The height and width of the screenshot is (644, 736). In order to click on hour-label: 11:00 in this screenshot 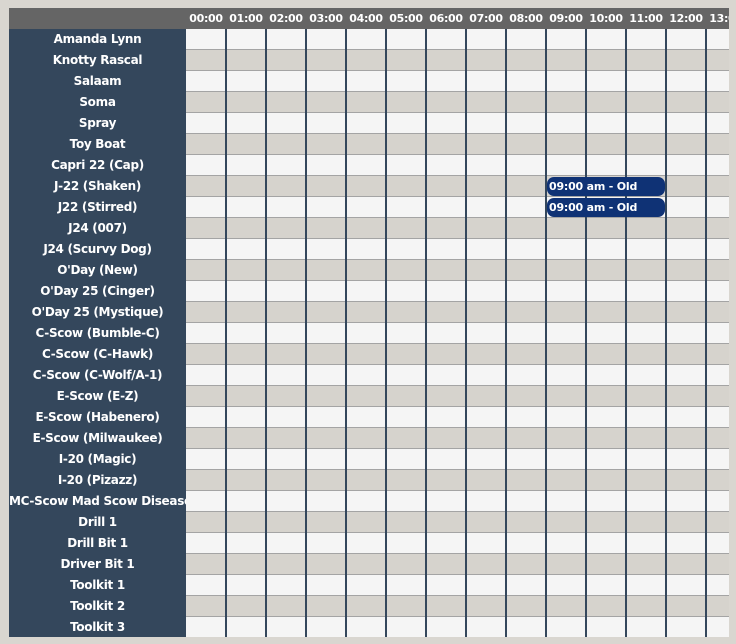, I will do `click(646, 18)`.